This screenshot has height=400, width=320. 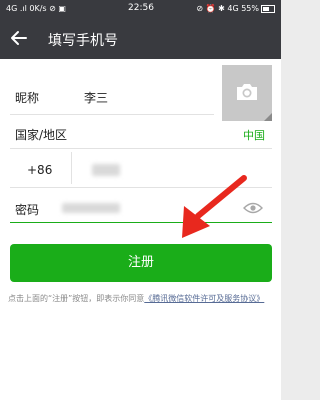 I want to click on page-title: 填写手机号, so click(x=83, y=41).